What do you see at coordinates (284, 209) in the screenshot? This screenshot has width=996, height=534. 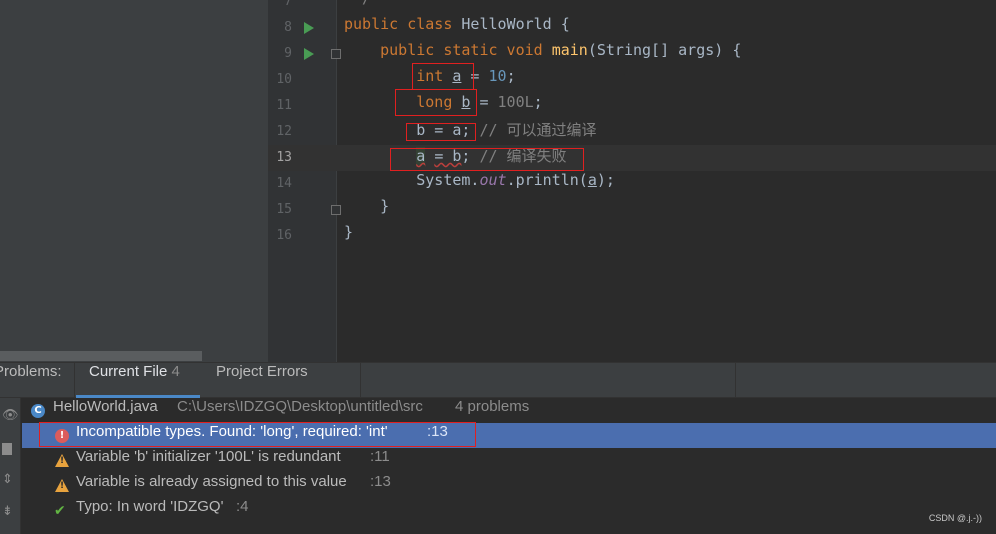 I see `line-number: 15` at bounding box center [284, 209].